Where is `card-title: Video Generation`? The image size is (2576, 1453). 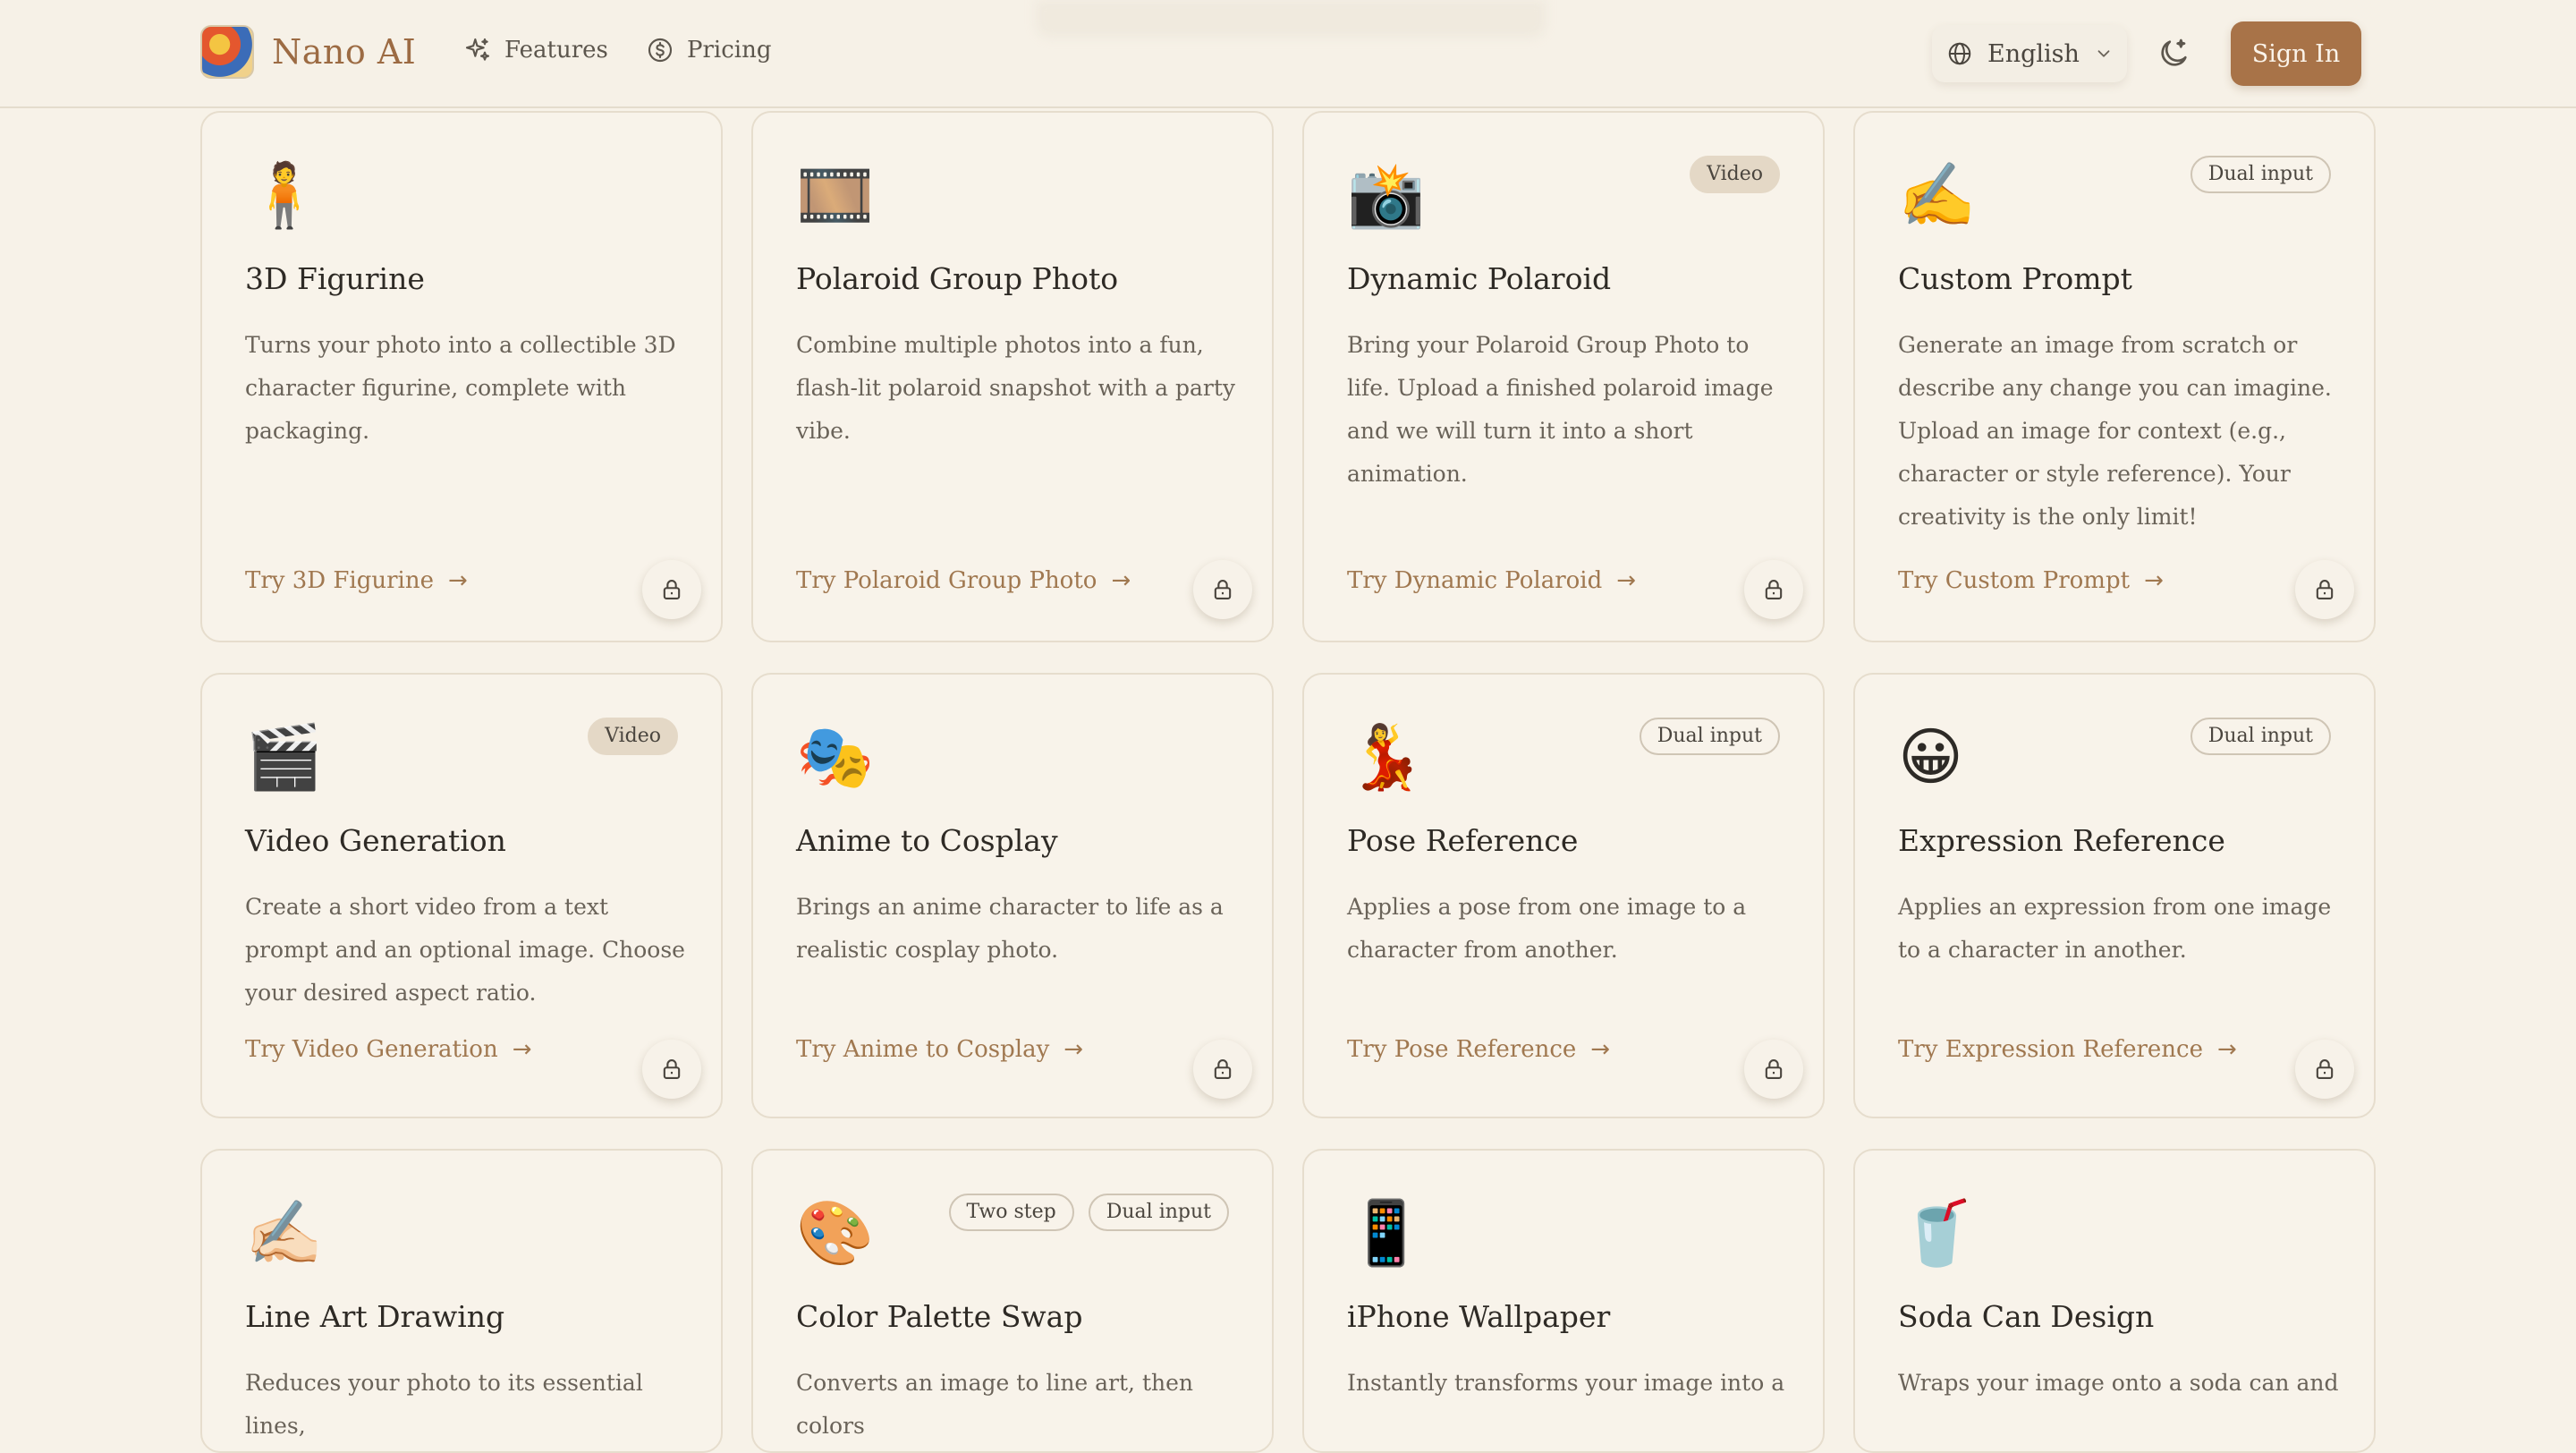 card-title: Video Generation is located at coordinates (375, 840).